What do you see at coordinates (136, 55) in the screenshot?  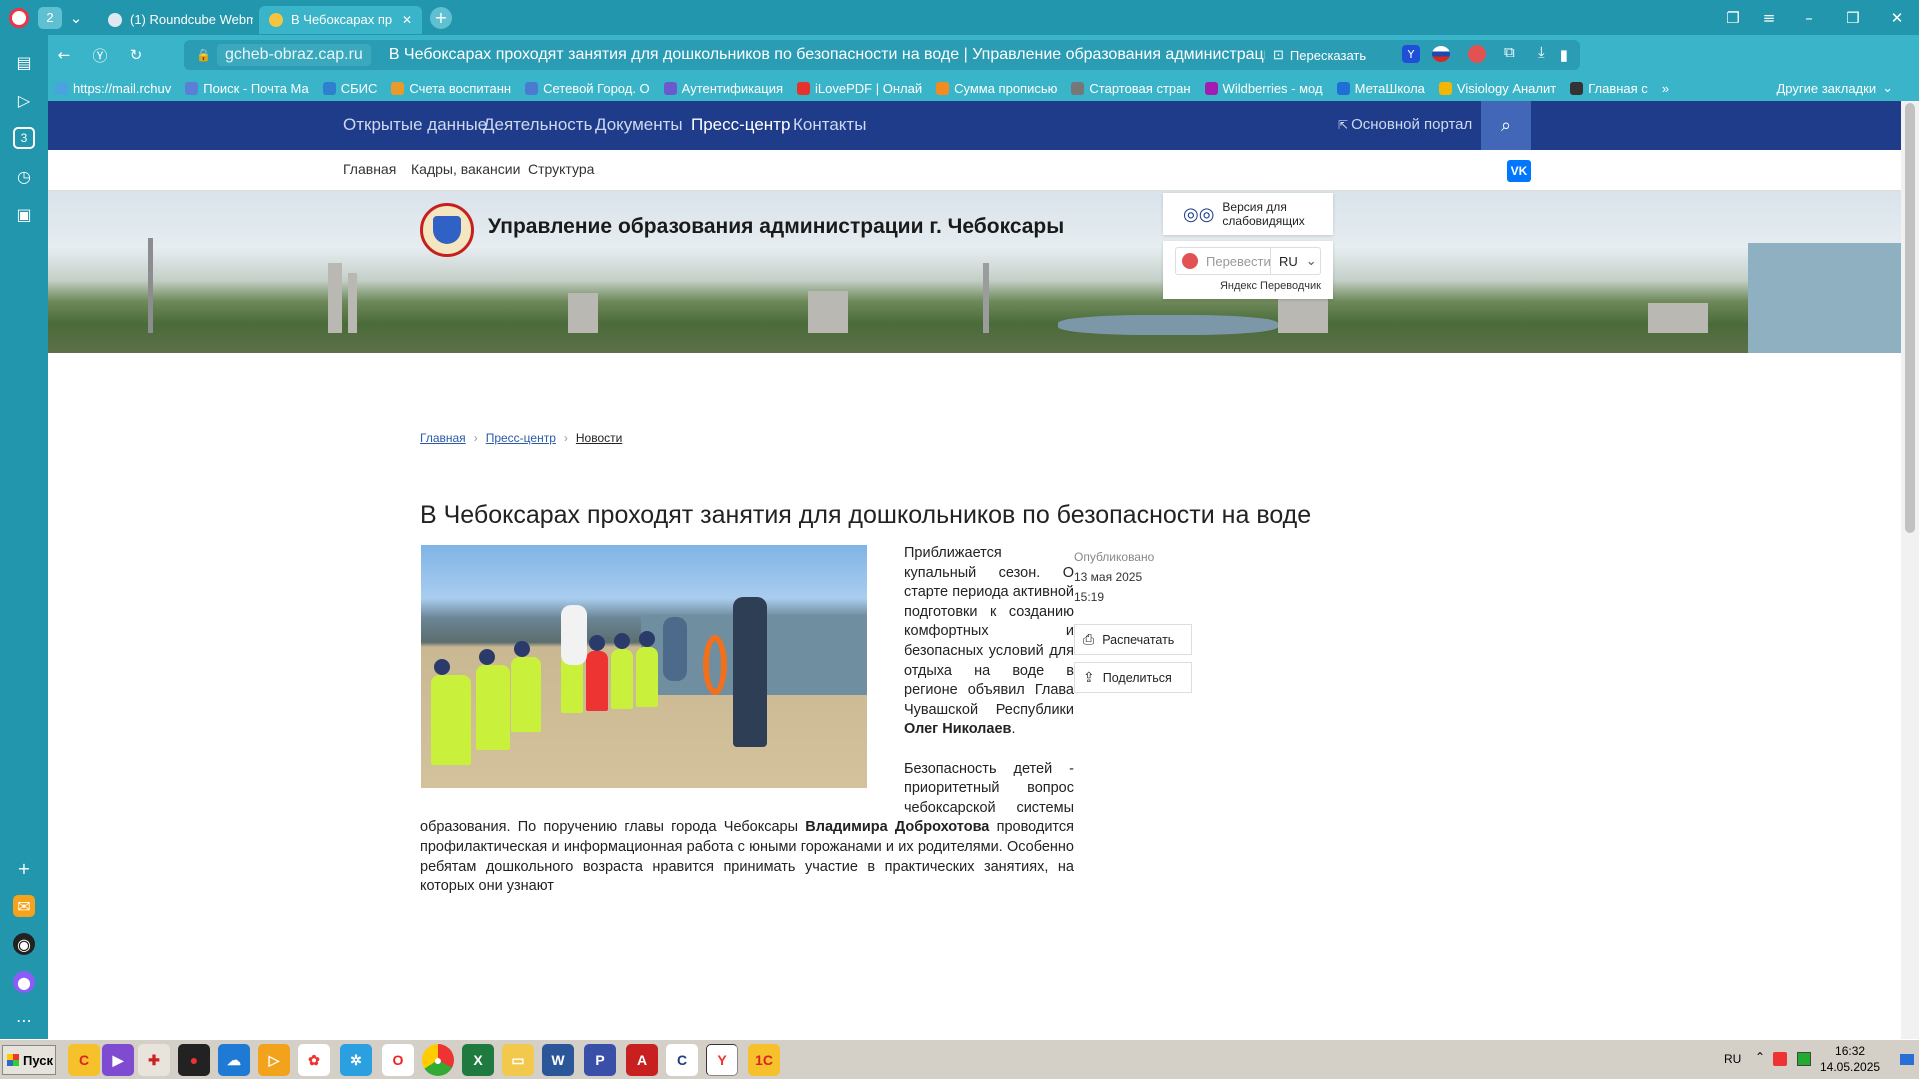 I see `reload-icon: ↻` at bounding box center [136, 55].